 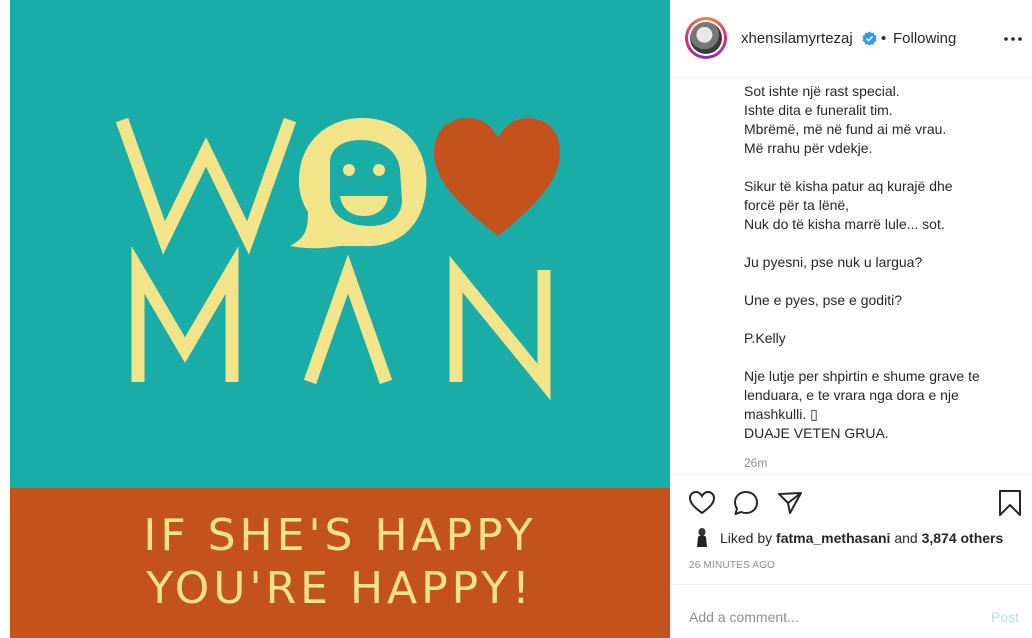 What do you see at coordinates (500, 328) in the screenshot?
I see `letter-n` at bounding box center [500, 328].